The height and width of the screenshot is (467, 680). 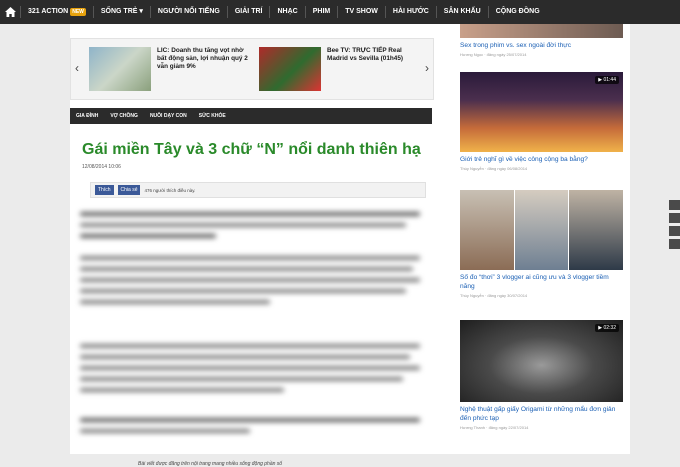 I want to click on social-share-bar: Thích Chia sẻ 476 người thích điều này., so click(x=258, y=190).